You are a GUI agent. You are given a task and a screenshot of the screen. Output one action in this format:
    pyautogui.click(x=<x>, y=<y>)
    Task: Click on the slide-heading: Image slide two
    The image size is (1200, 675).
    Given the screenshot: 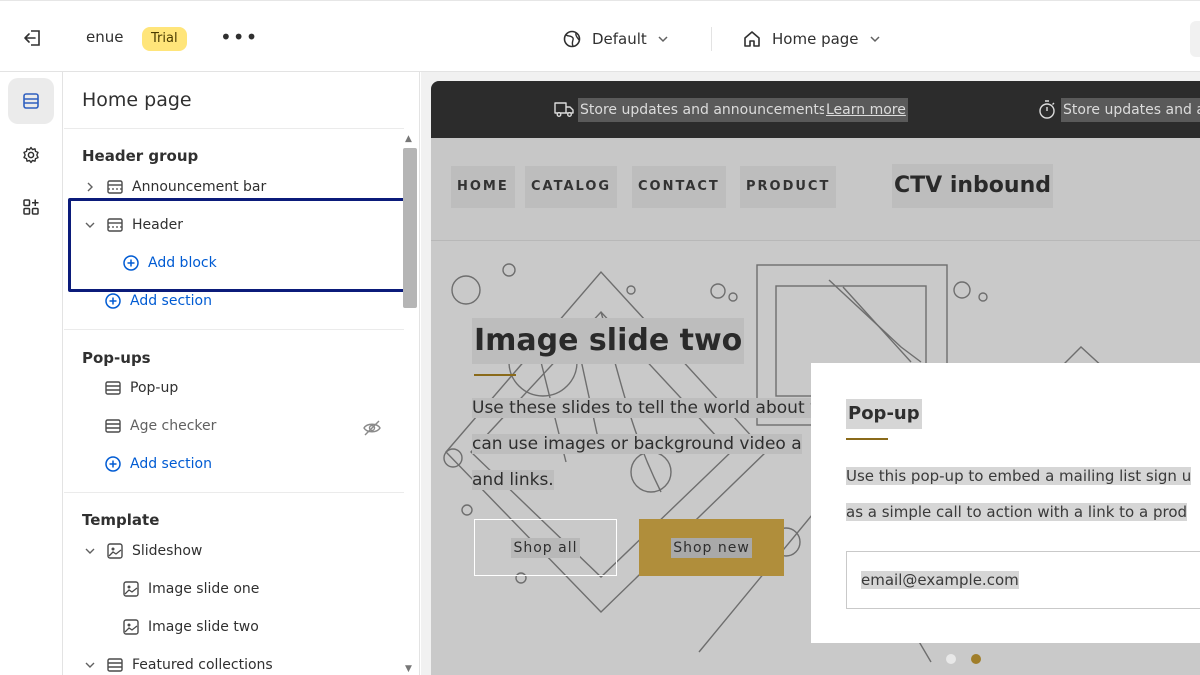 What is the action you would take?
    pyautogui.click(x=608, y=341)
    